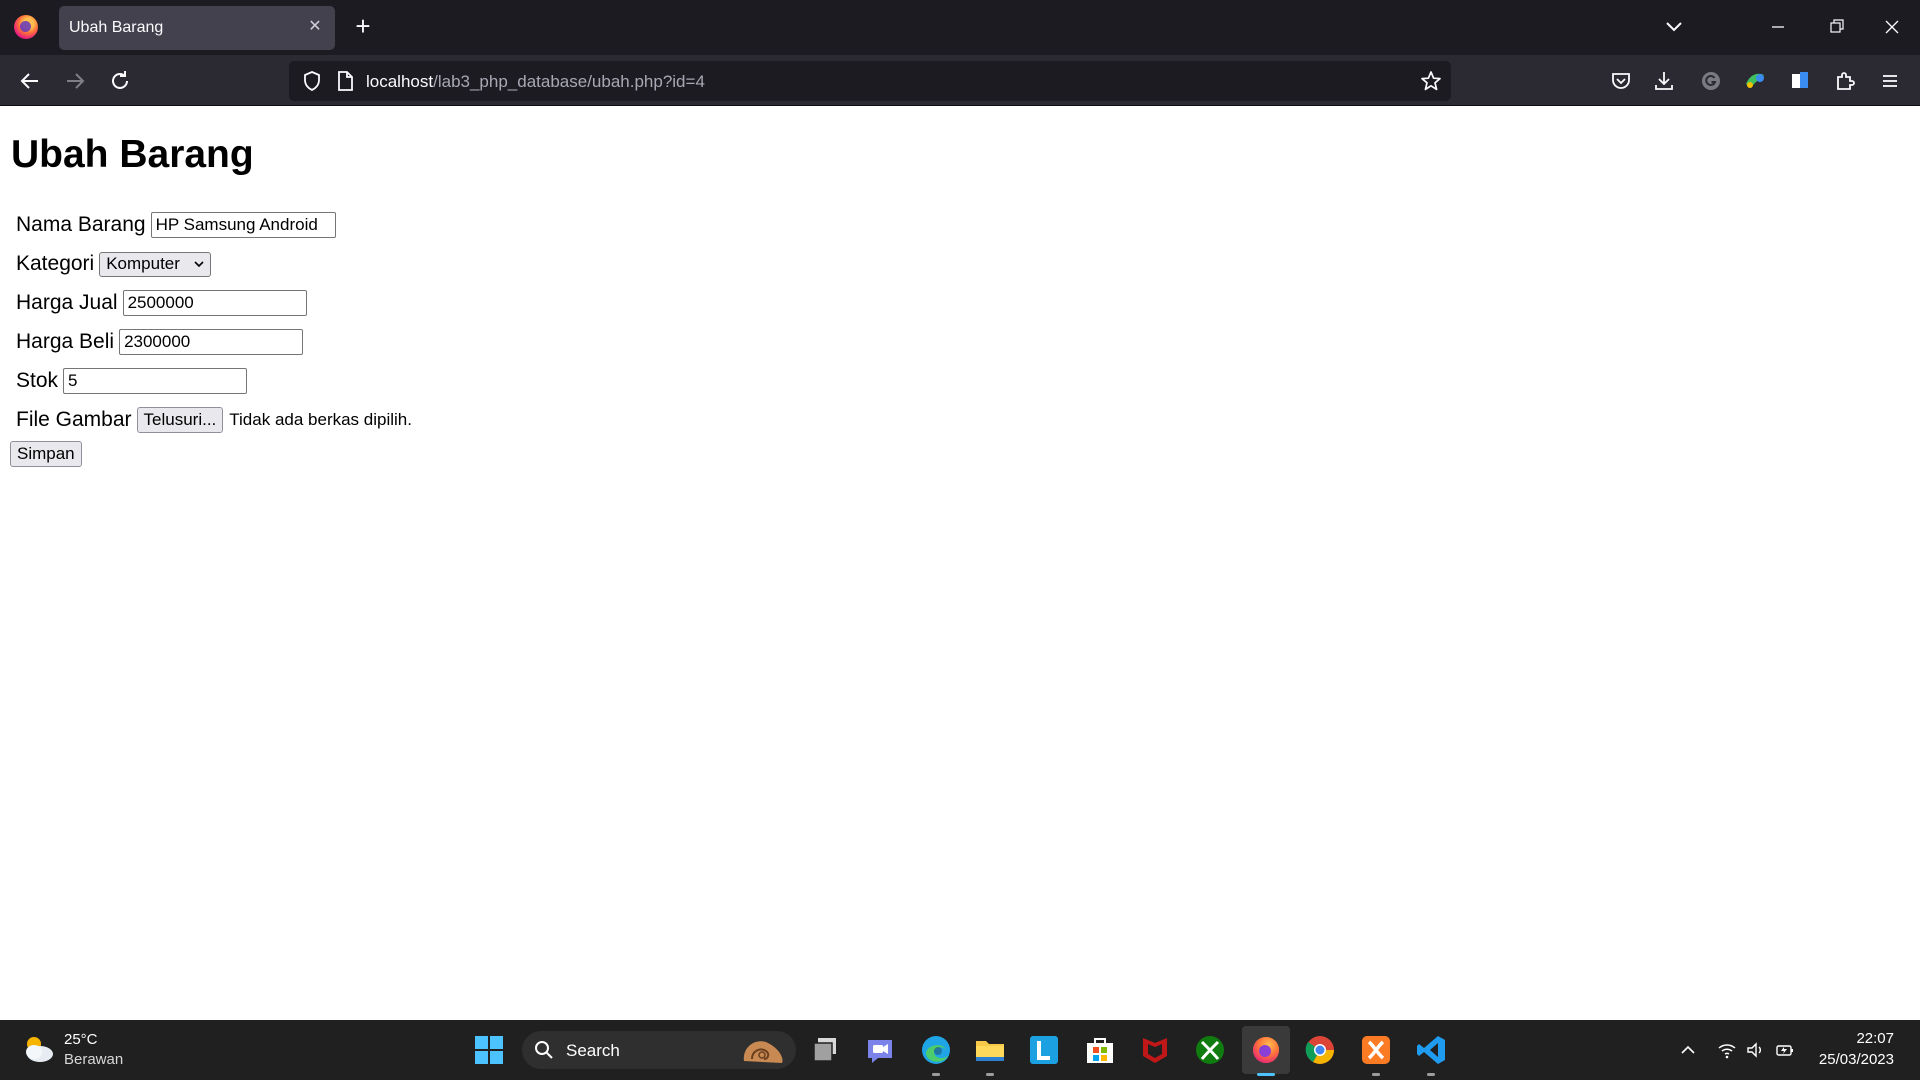 The width and height of the screenshot is (1920, 1080). I want to click on xbox-icon, so click(1210, 1050).